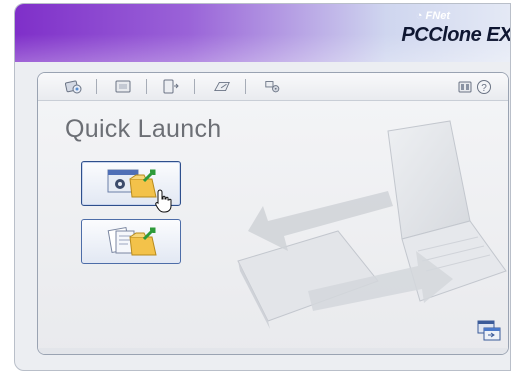  Describe the element at coordinates (456, 35) in the screenshot. I see `app-brand-title: PCClone EX` at that location.